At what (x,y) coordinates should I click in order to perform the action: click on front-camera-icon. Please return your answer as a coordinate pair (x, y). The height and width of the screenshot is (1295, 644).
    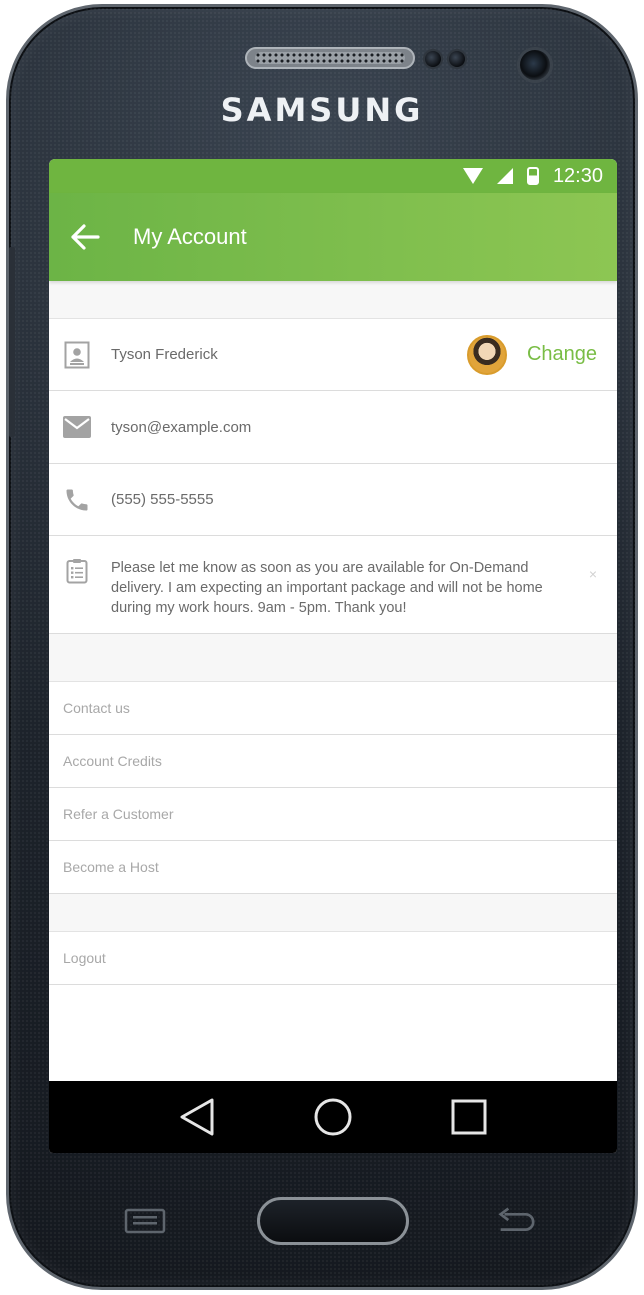
    Looking at the image, I should click on (535, 65).